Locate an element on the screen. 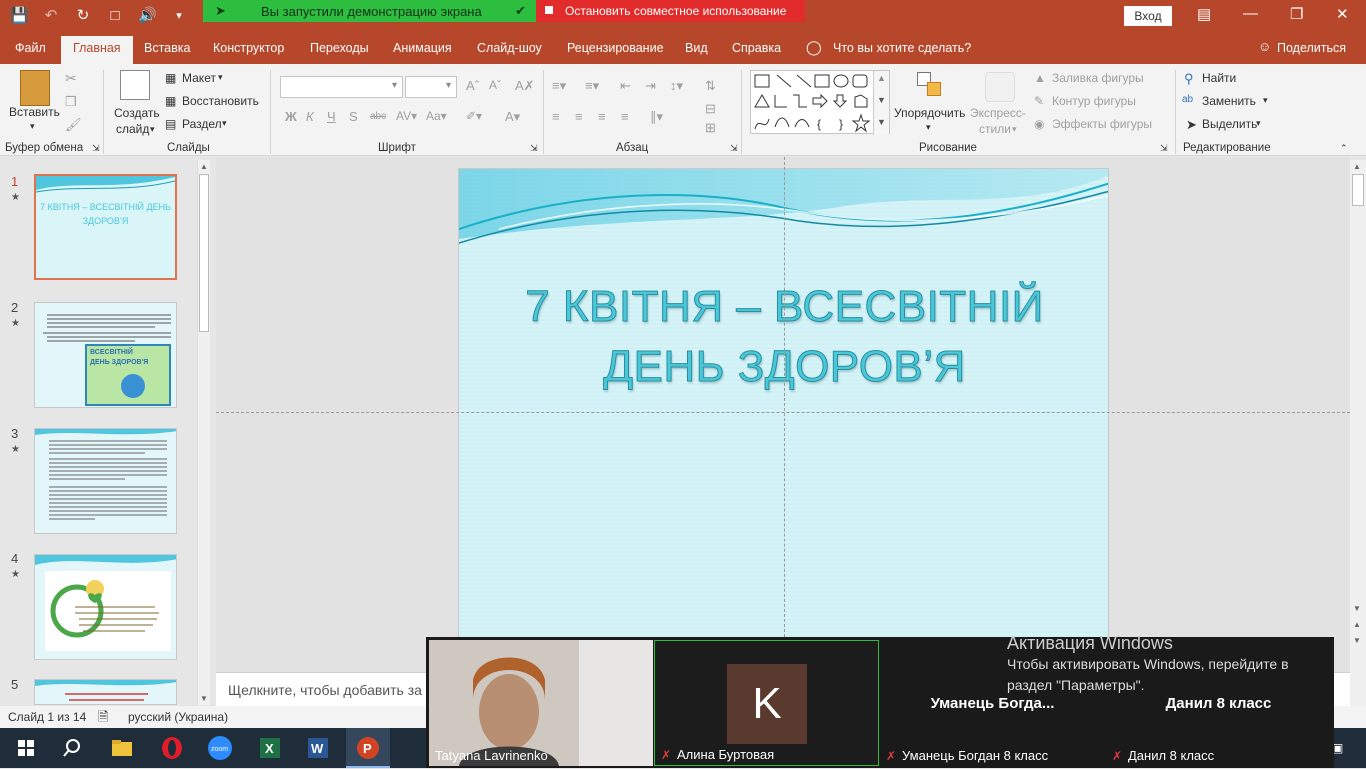  select-button: Выделить is located at coordinates (1229, 124).